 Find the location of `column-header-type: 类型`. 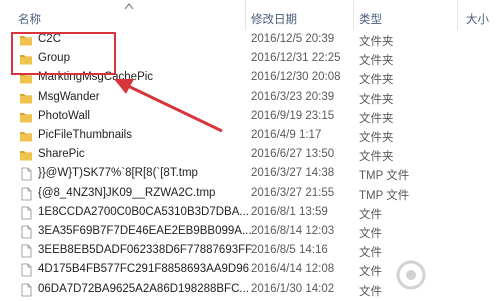

column-header-type: 类型 is located at coordinates (370, 19).